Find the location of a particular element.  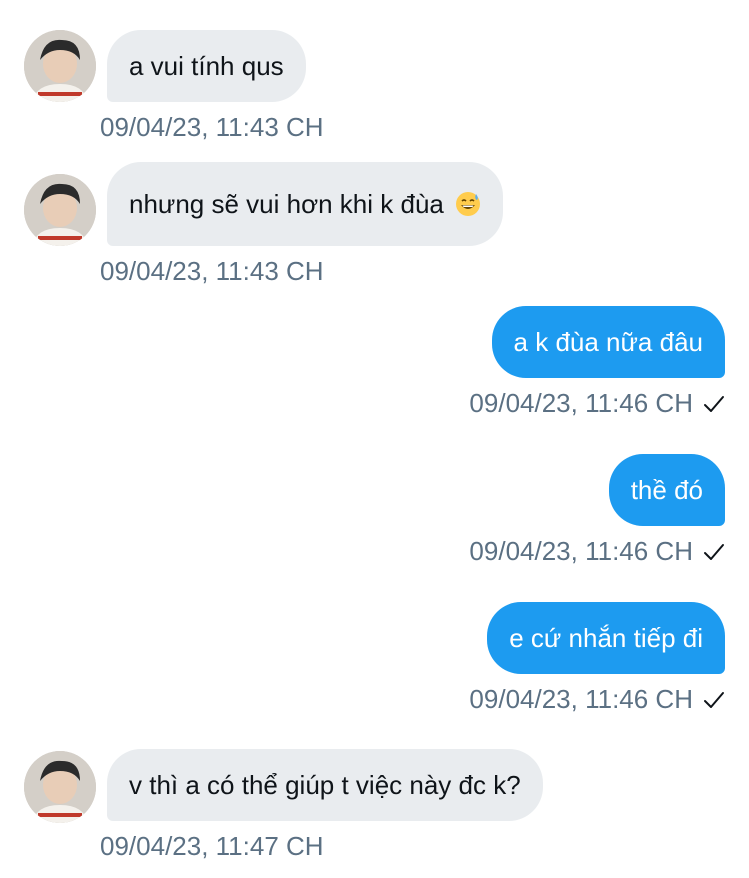

avatar-image is located at coordinates (60, 787).